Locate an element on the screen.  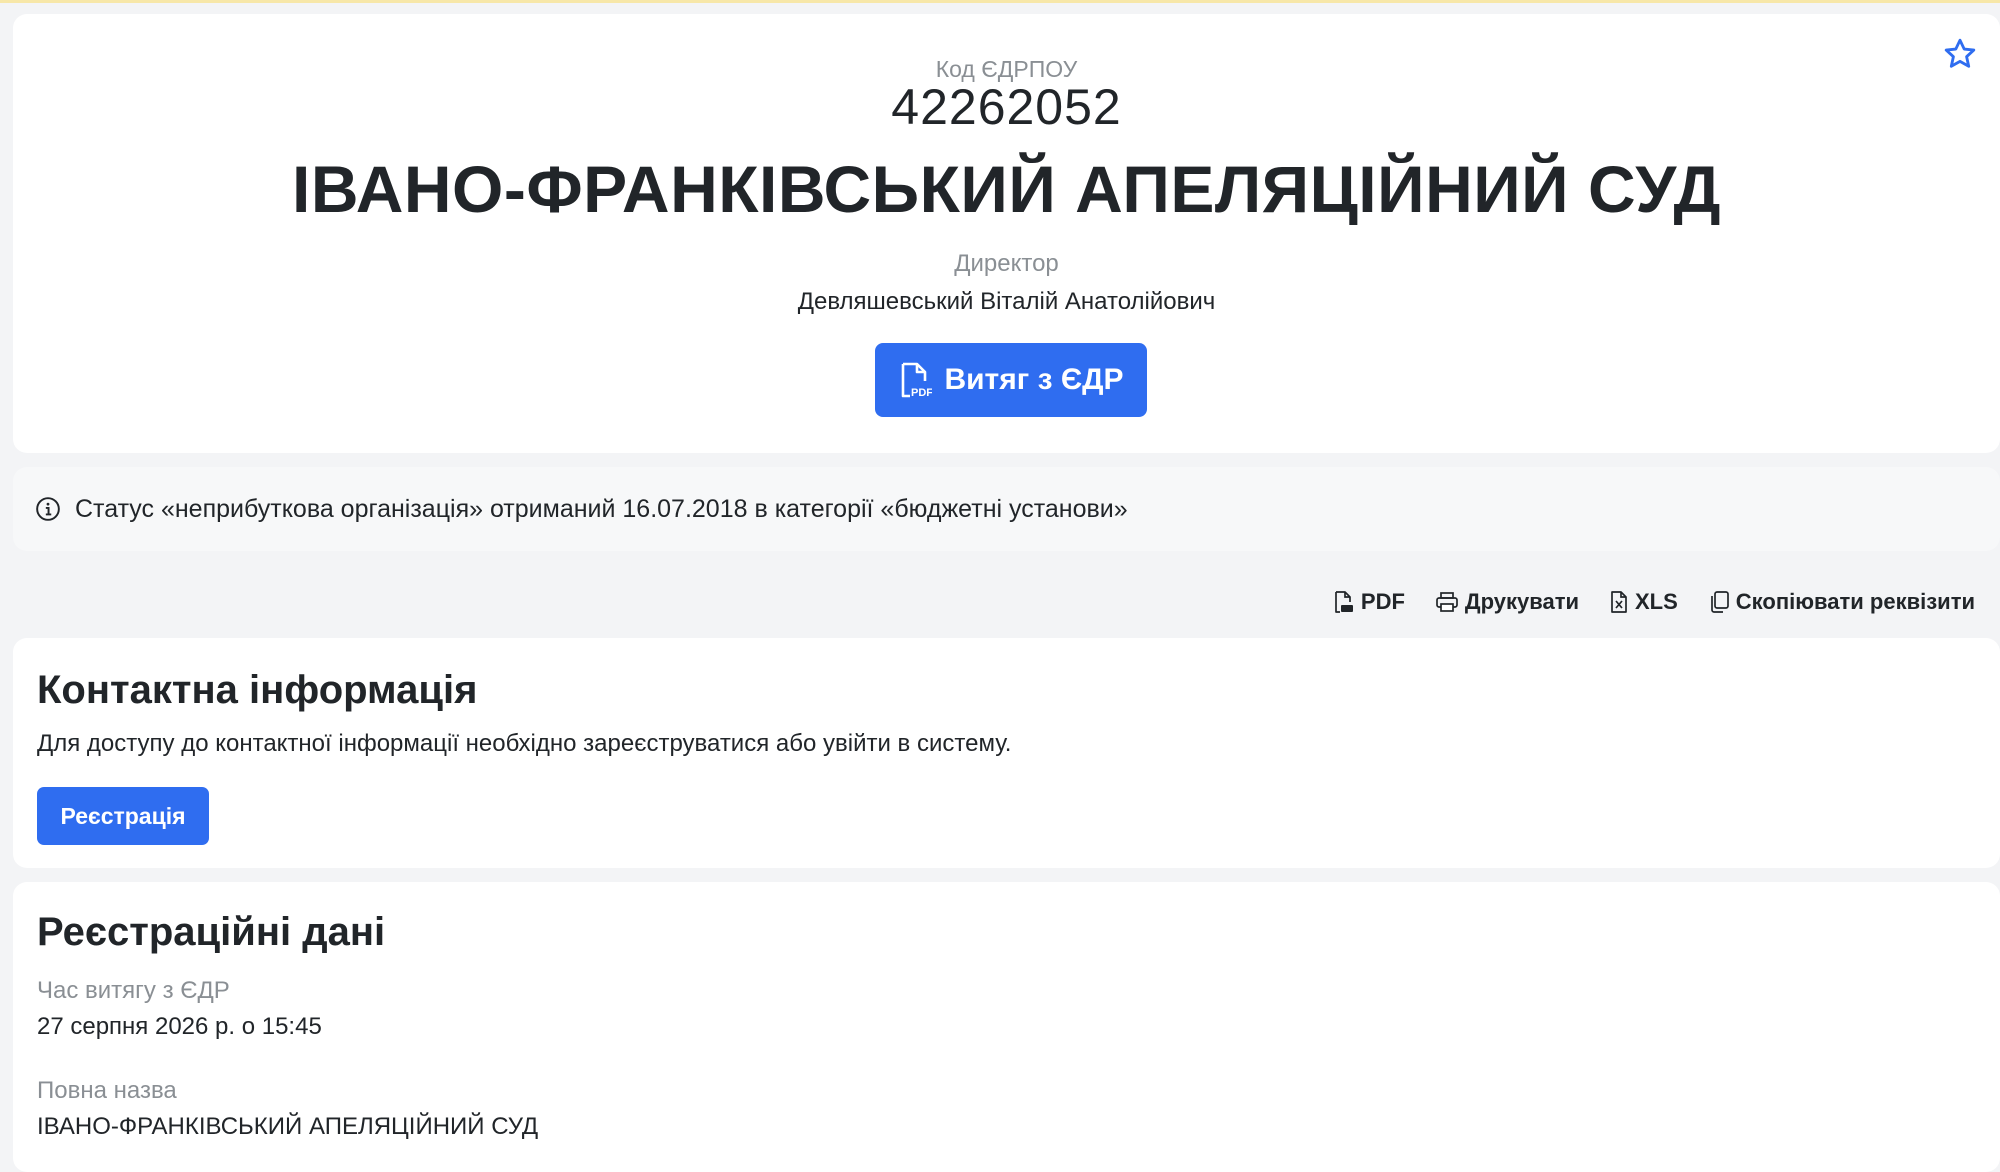
edr-extract-button: PDF Витяг з ЄДР is located at coordinates (1011, 380).